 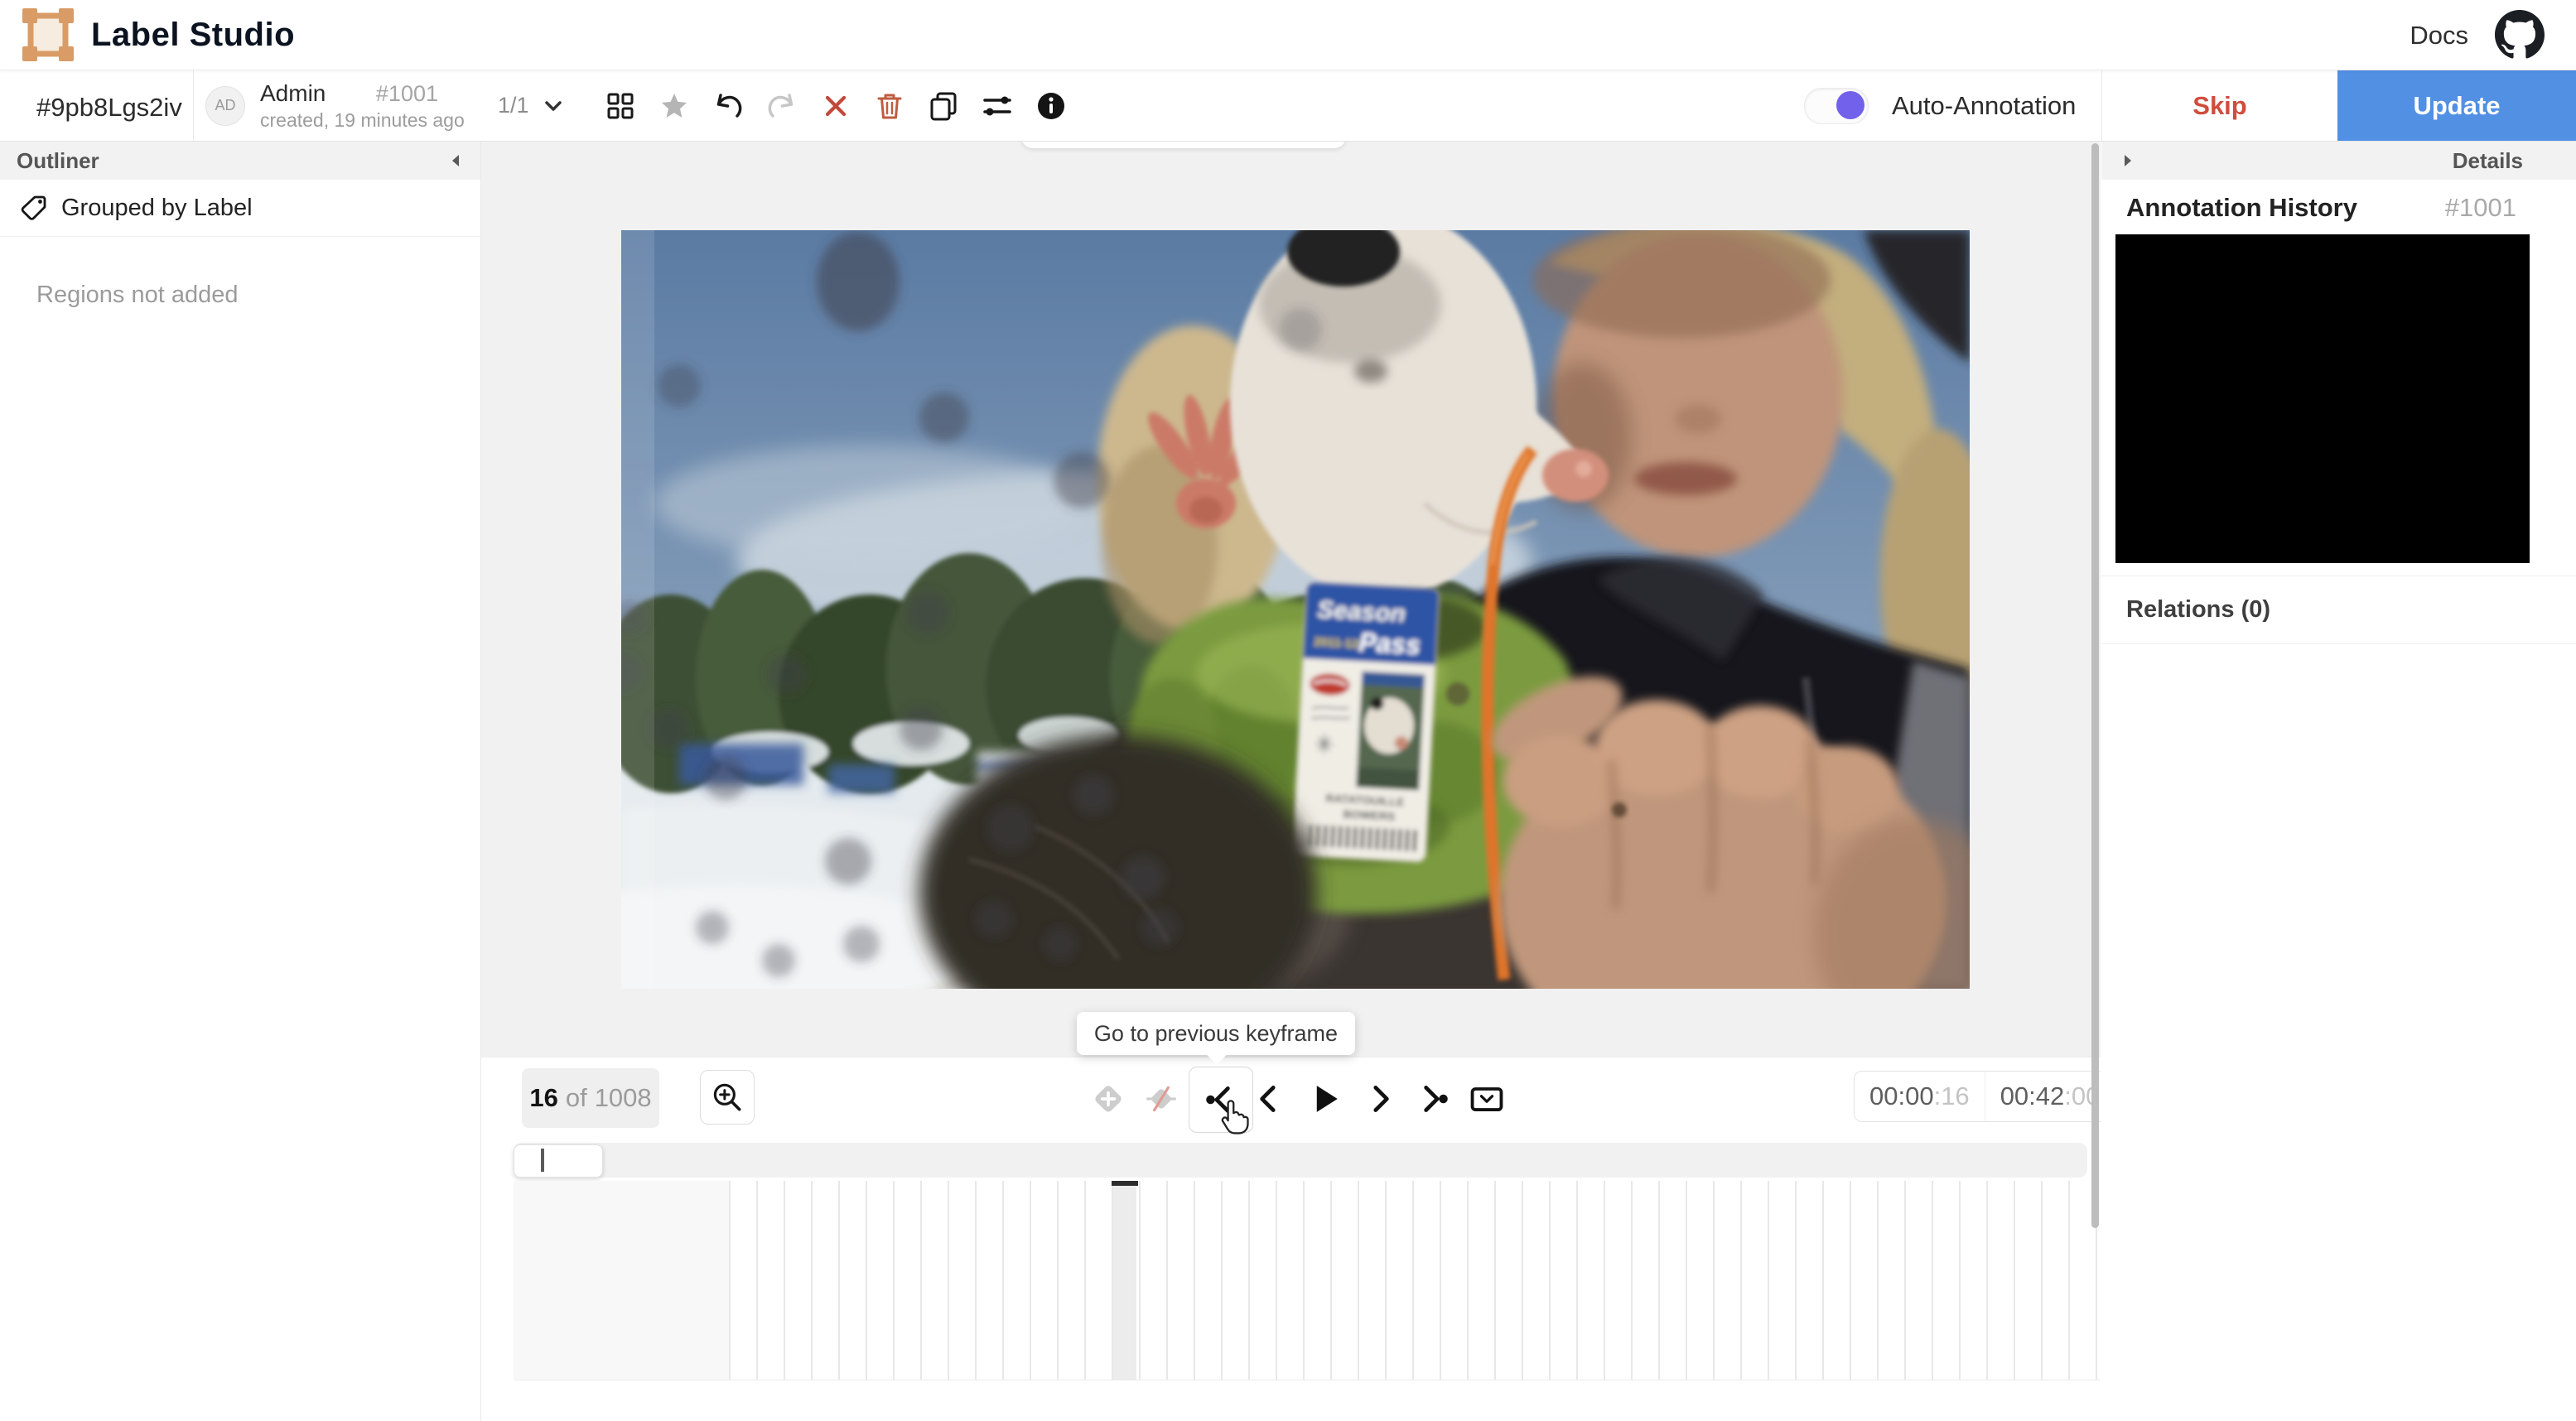 I want to click on redo-button, so click(x=782, y=105).